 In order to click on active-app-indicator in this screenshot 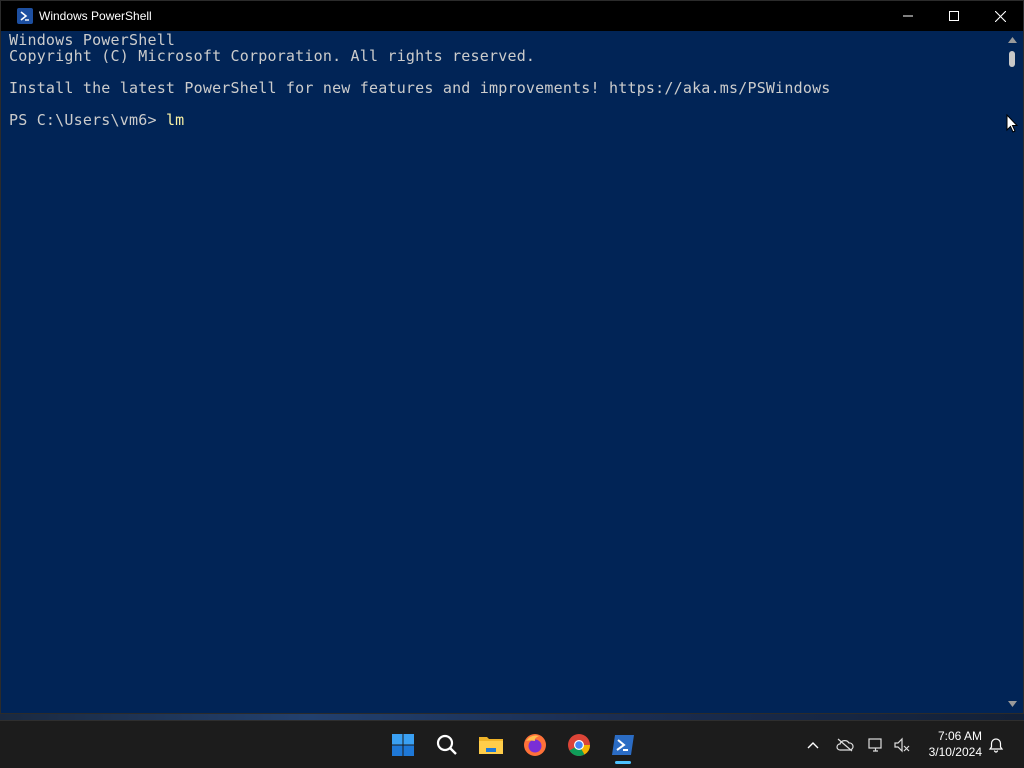, I will do `click(623, 762)`.